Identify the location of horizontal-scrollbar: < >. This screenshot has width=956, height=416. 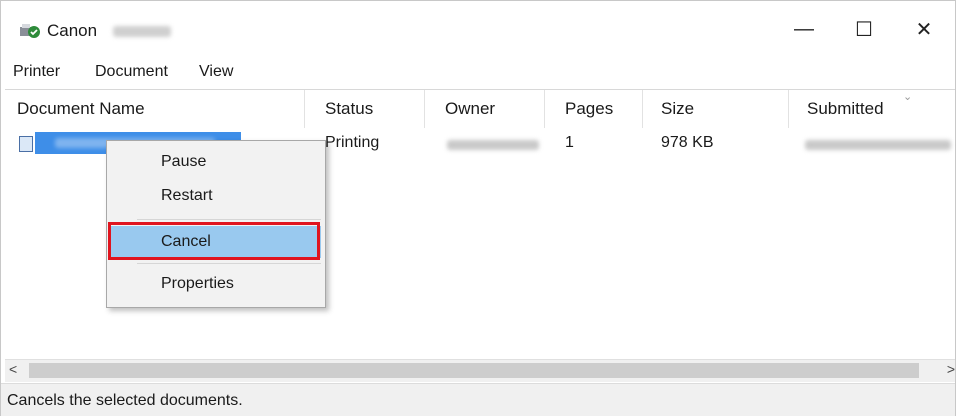
(480, 370).